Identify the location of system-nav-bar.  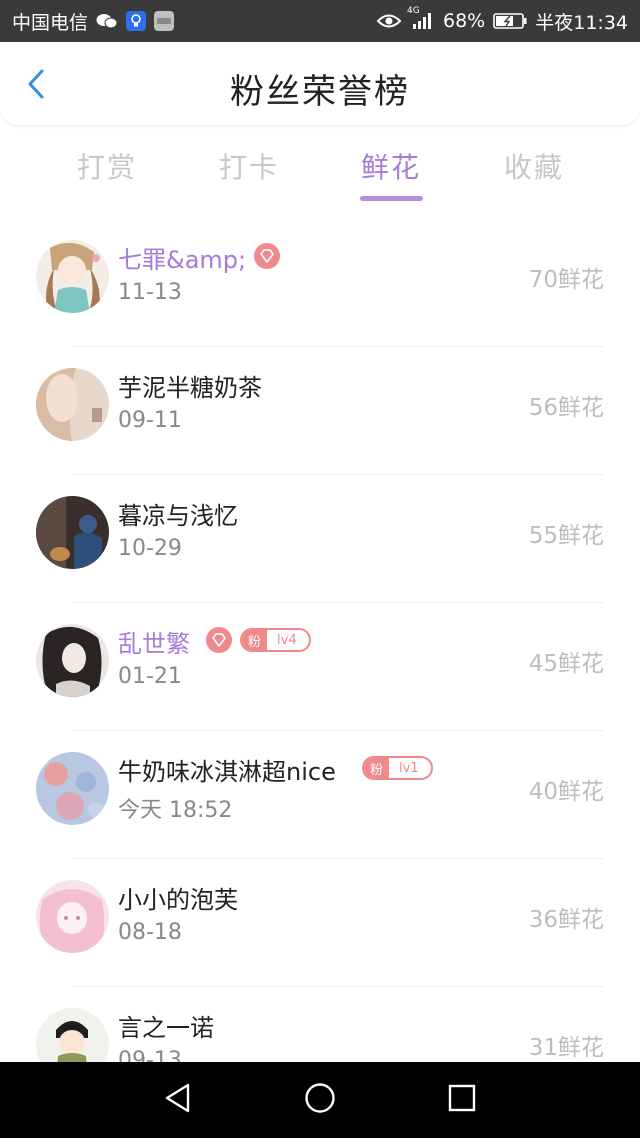
(320, 1100).